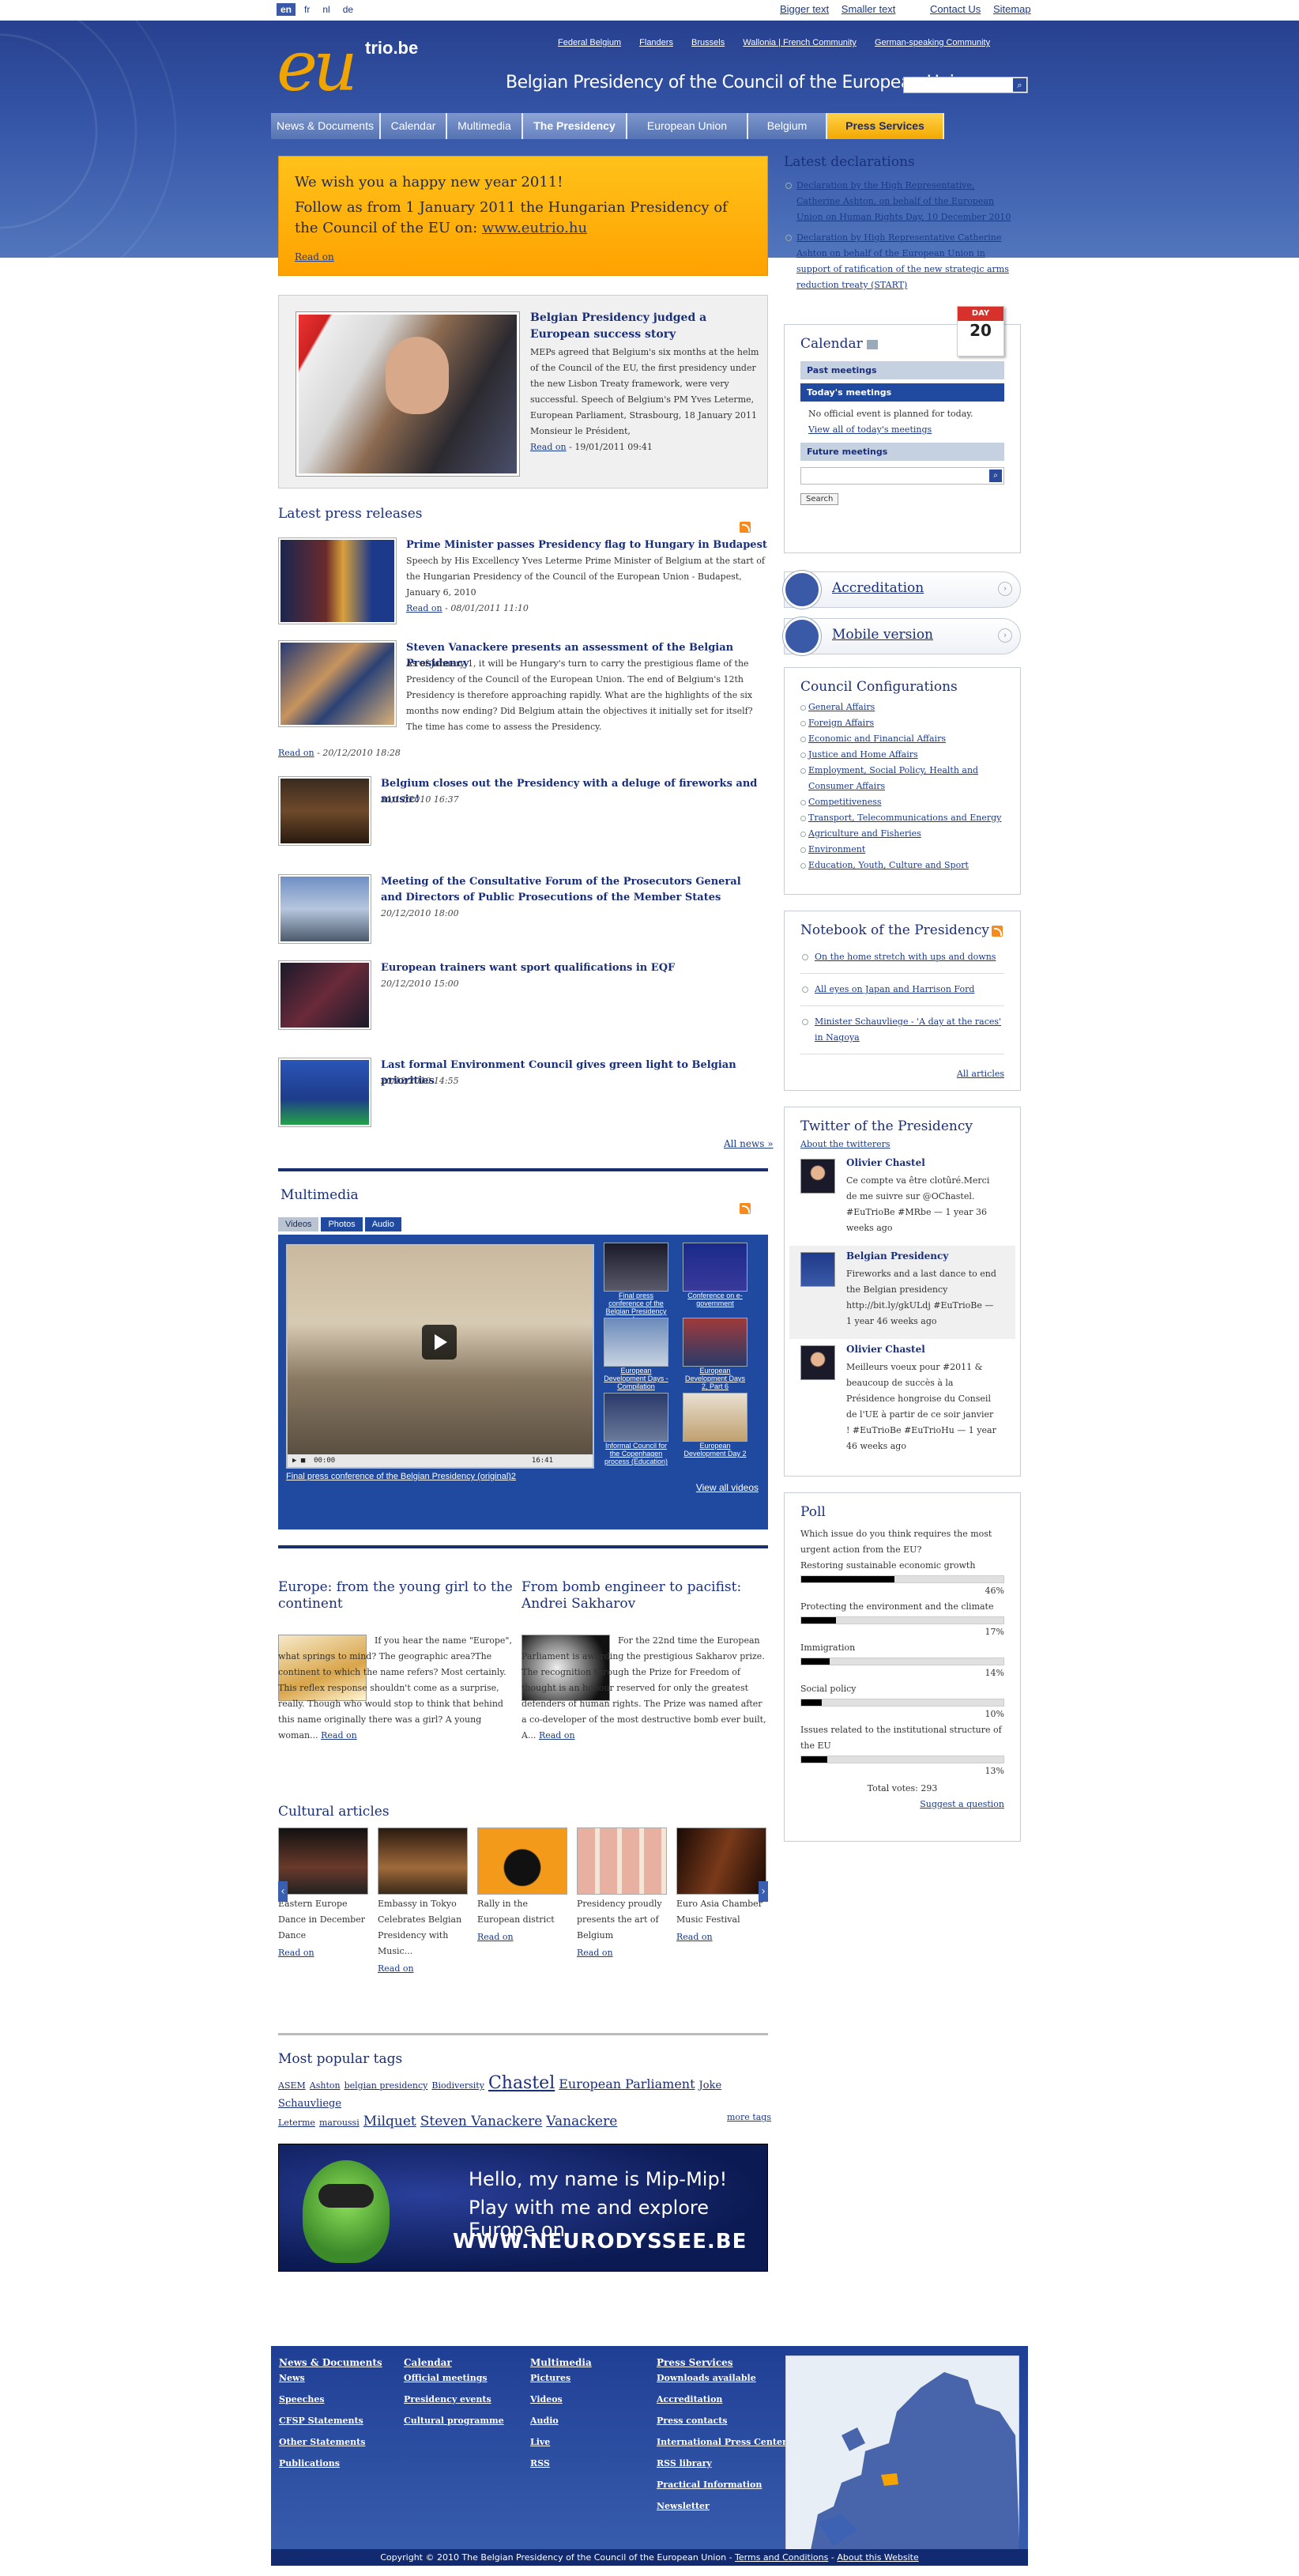  Describe the element at coordinates (314, 257) in the screenshot. I see `promo-read-on: Read on` at that location.